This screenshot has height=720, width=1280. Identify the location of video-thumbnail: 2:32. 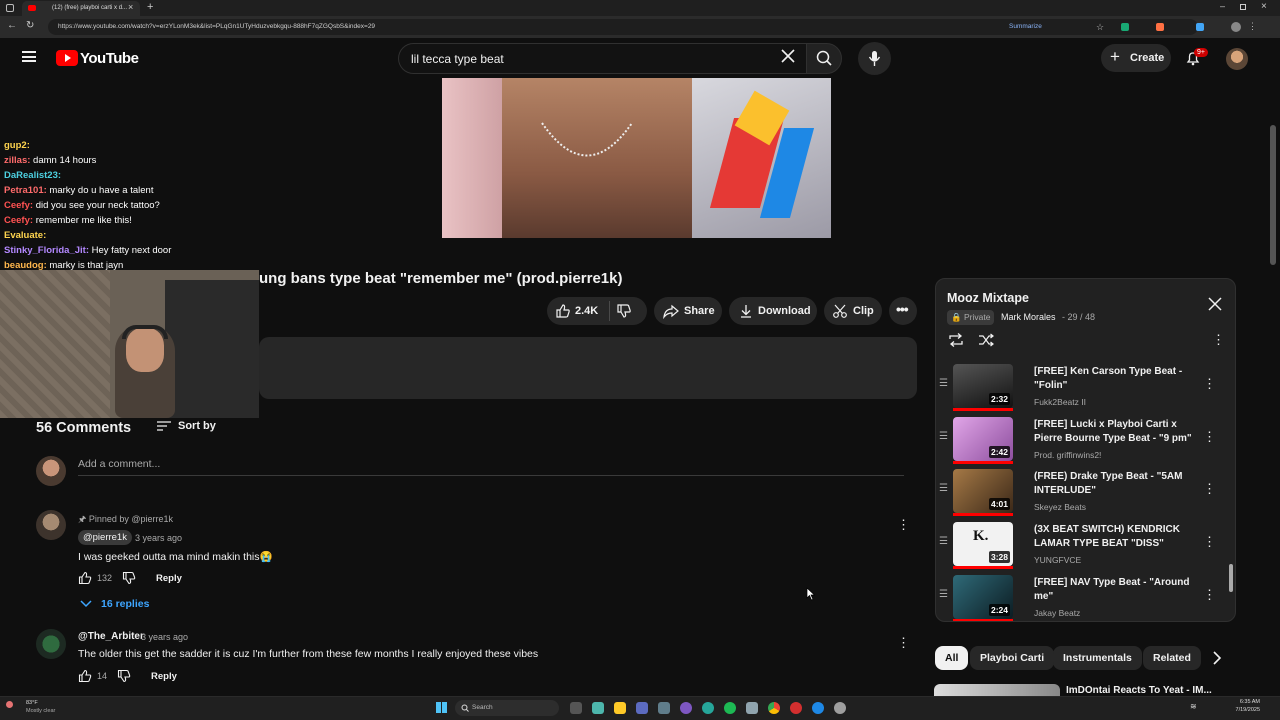
(983, 386).